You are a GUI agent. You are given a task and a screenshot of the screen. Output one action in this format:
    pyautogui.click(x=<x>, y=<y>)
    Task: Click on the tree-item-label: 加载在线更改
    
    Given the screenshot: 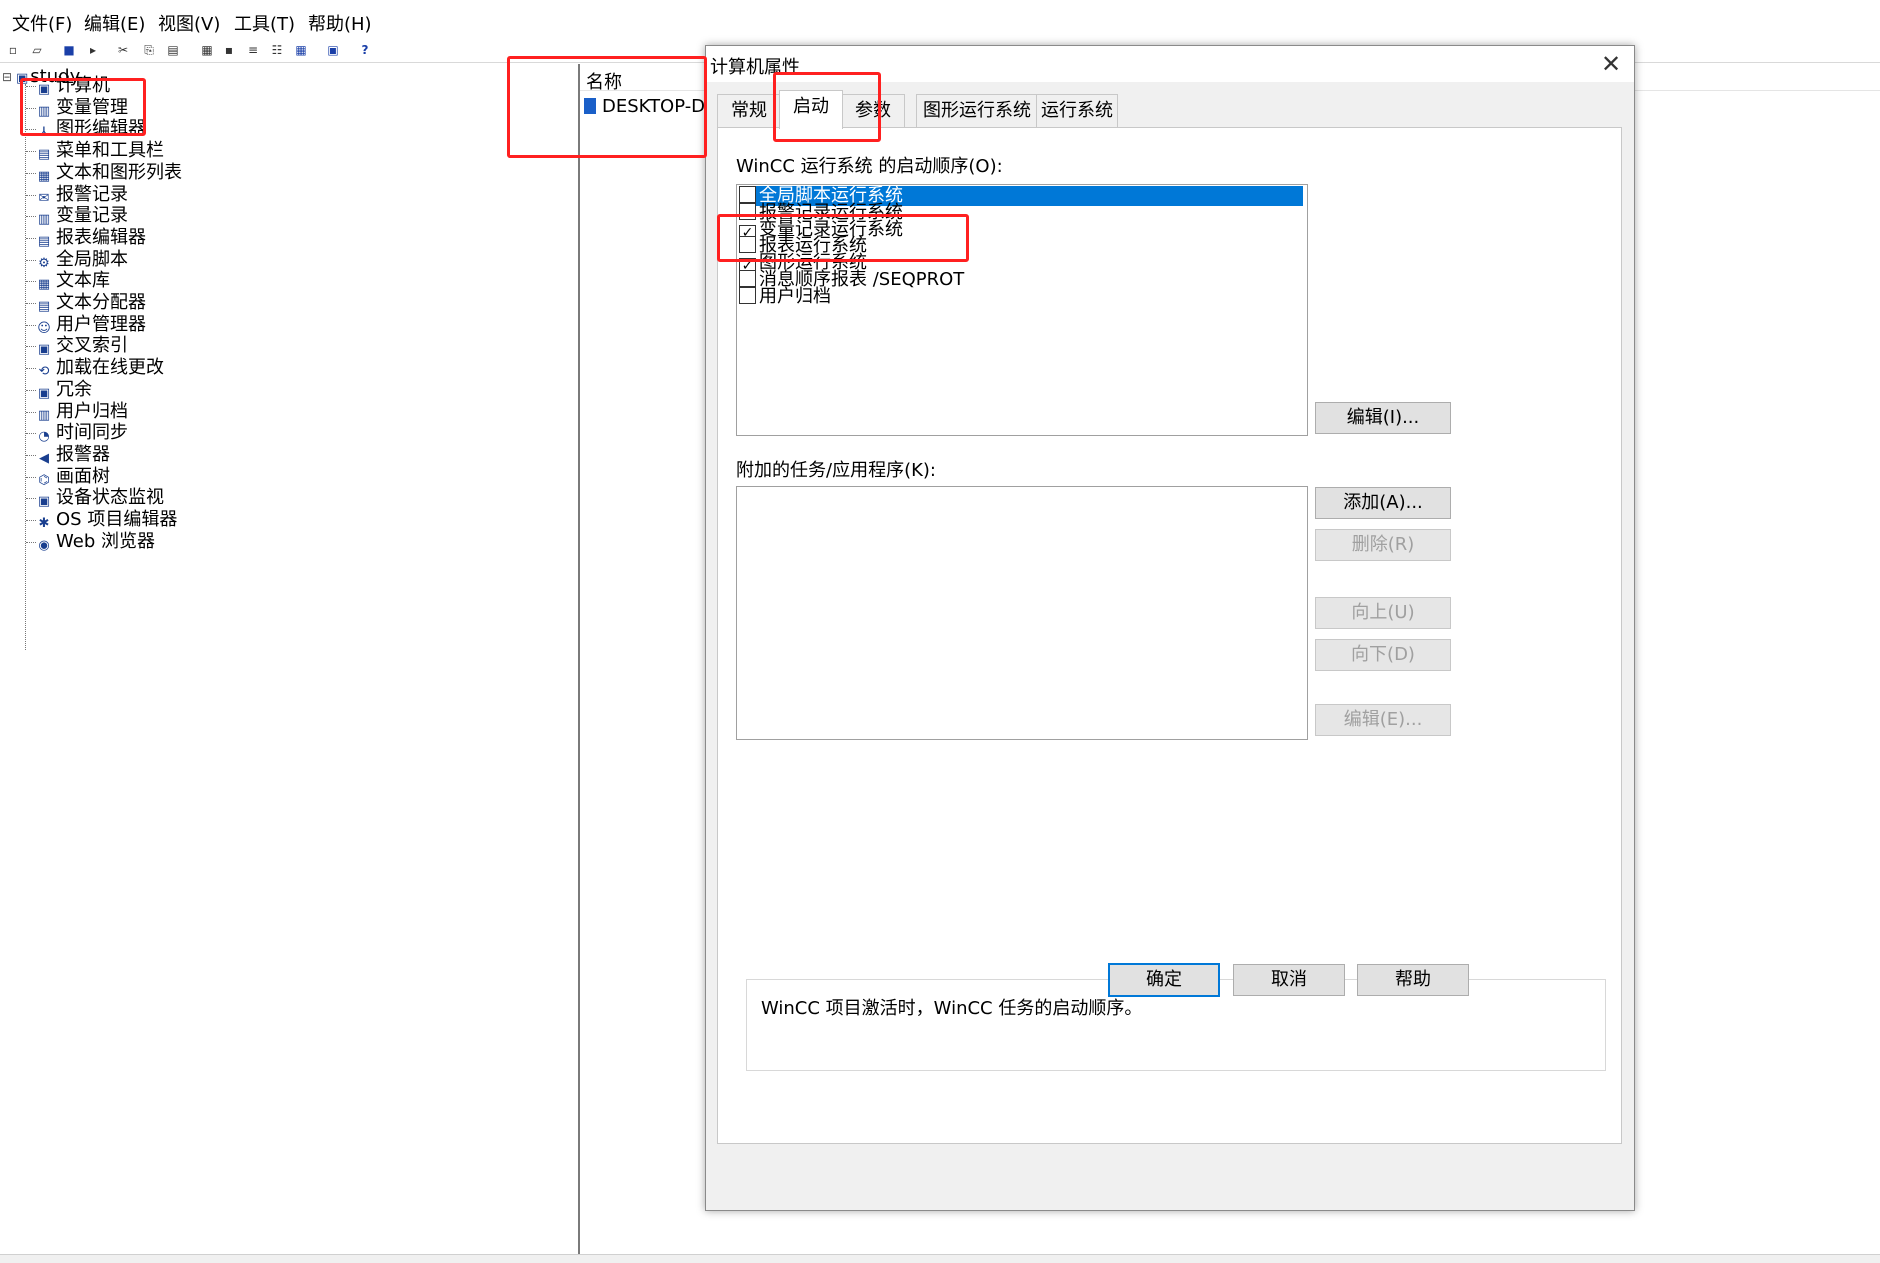 What is the action you would take?
    pyautogui.click(x=110, y=368)
    